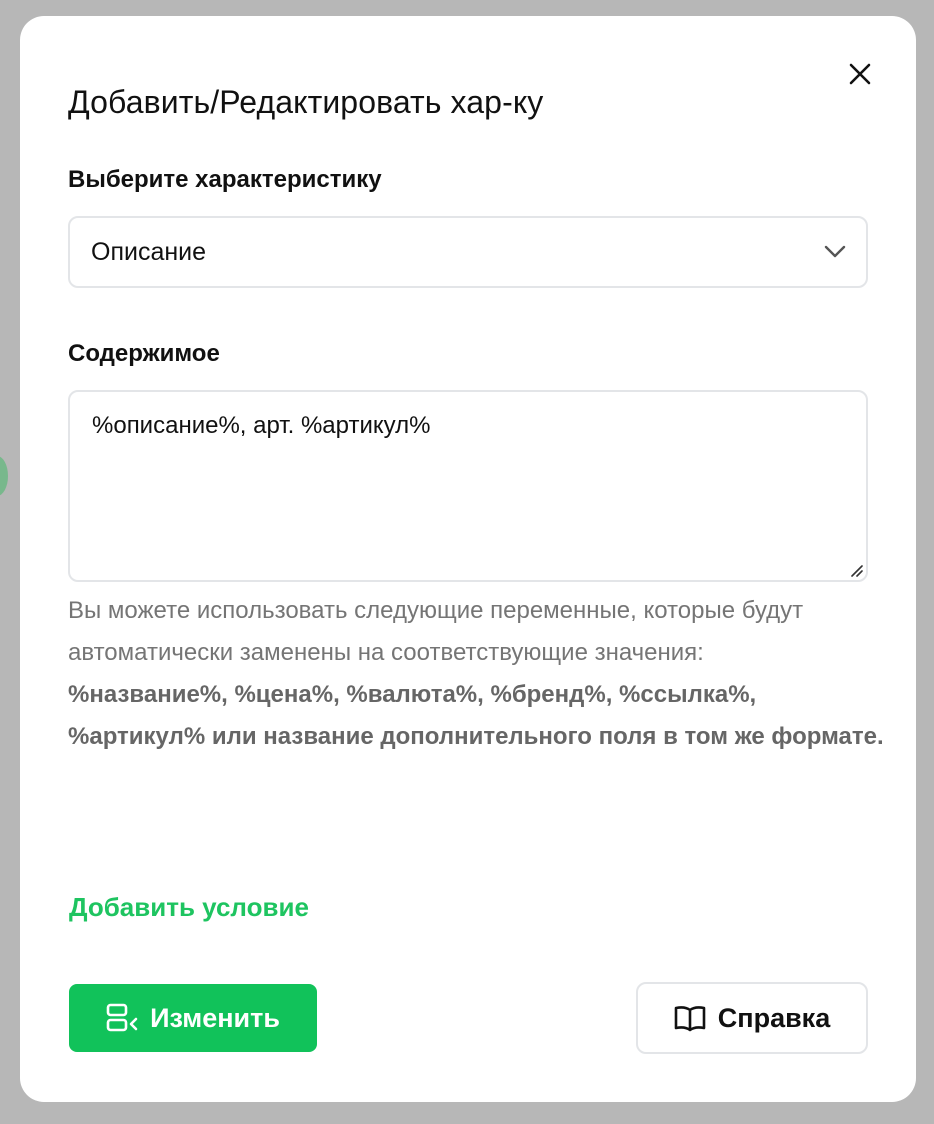 The image size is (934, 1124). Describe the element at coordinates (225, 179) in the screenshot. I see `characteristic-label: Выберите характеристику` at that location.